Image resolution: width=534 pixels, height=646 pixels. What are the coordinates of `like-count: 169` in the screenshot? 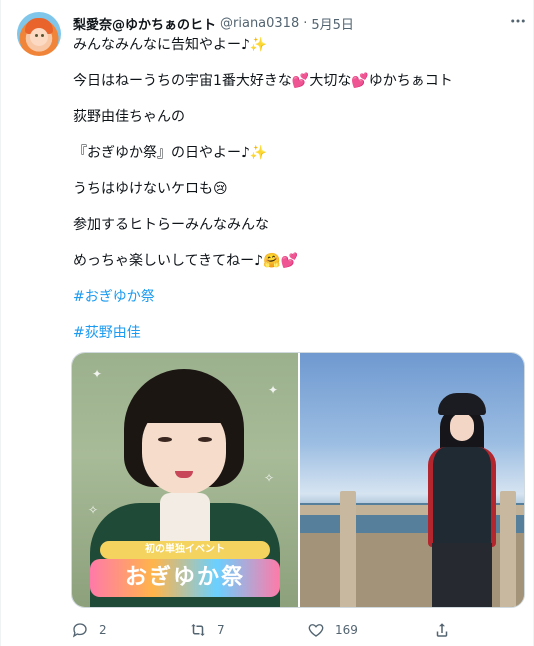 It's located at (346, 630).